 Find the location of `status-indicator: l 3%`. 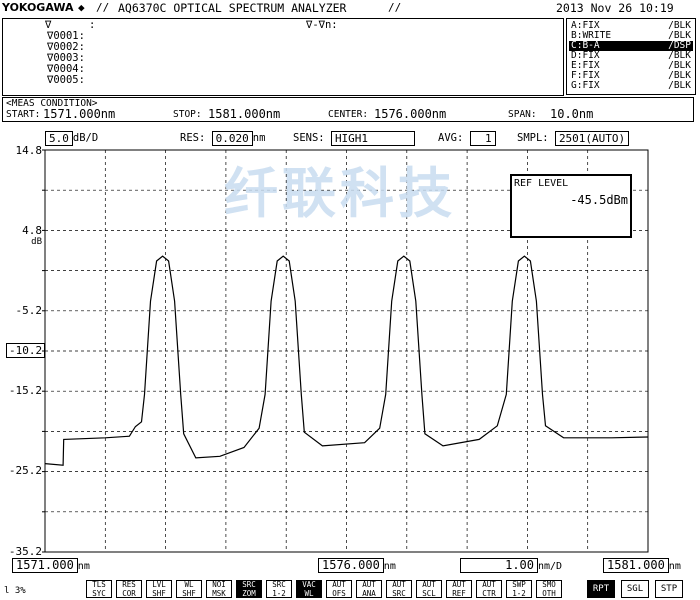

status-indicator: l 3% is located at coordinates (15, 591).